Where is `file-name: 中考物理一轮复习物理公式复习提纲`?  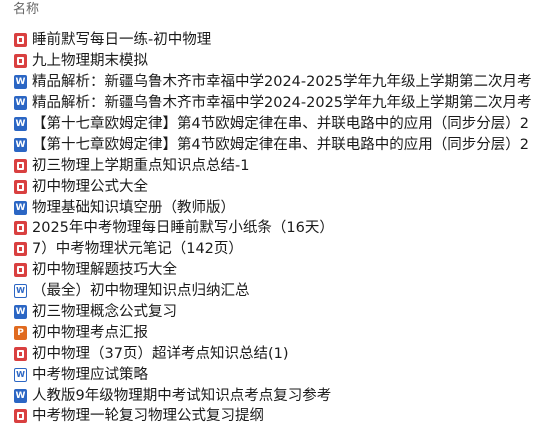 file-name: 中考物理一轮复习物理公式复习提纲 is located at coordinates (148, 416).